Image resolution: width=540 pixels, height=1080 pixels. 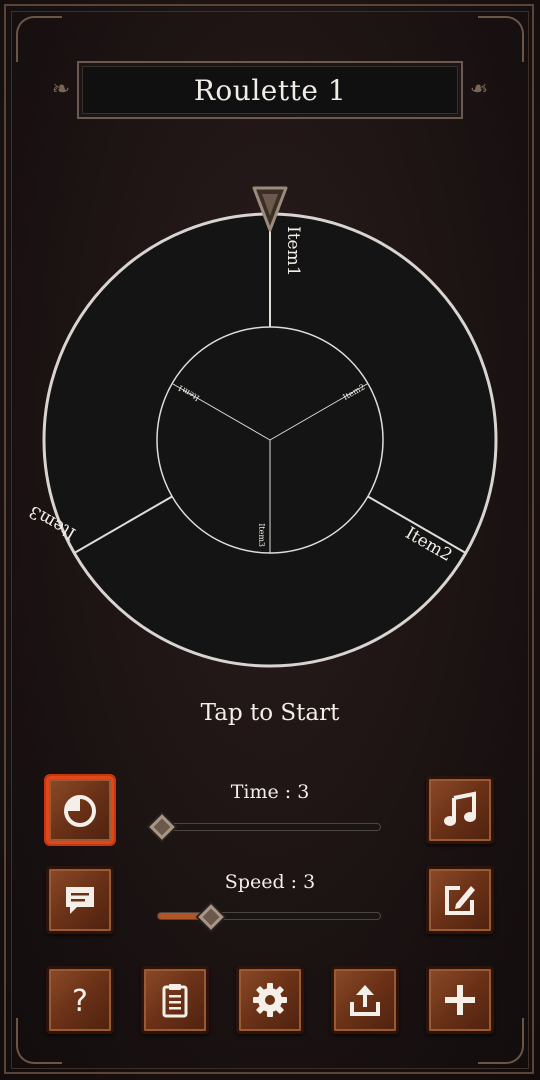 I want to click on plus-icon, so click(x=460, y=1000).